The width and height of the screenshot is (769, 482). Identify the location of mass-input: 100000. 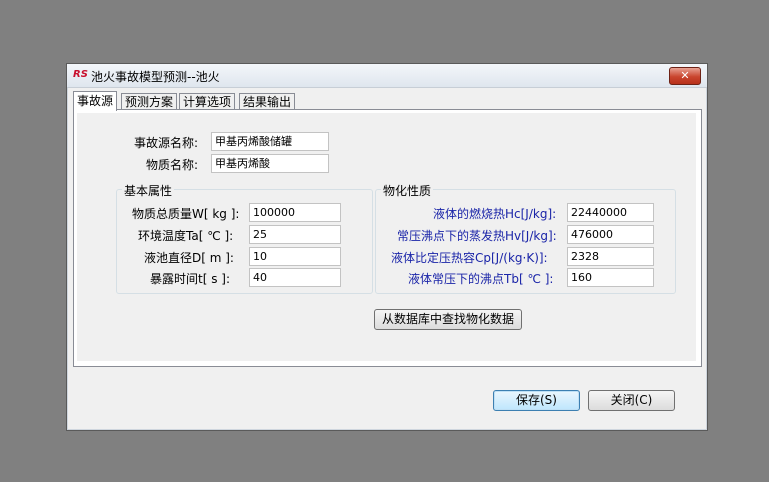
(295, 212).